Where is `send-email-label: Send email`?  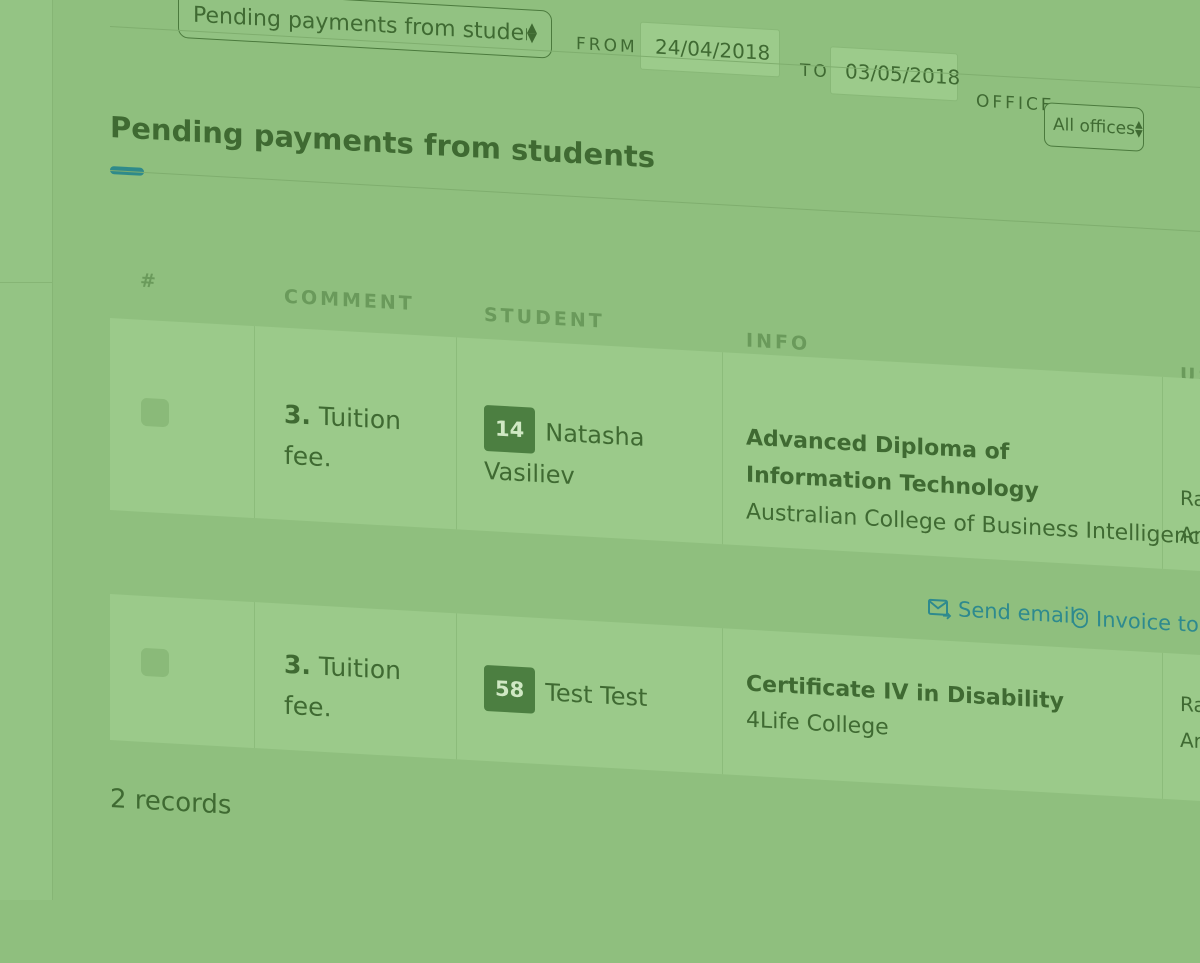 send-email-label: Send email is located at coordinates (1017, 612).